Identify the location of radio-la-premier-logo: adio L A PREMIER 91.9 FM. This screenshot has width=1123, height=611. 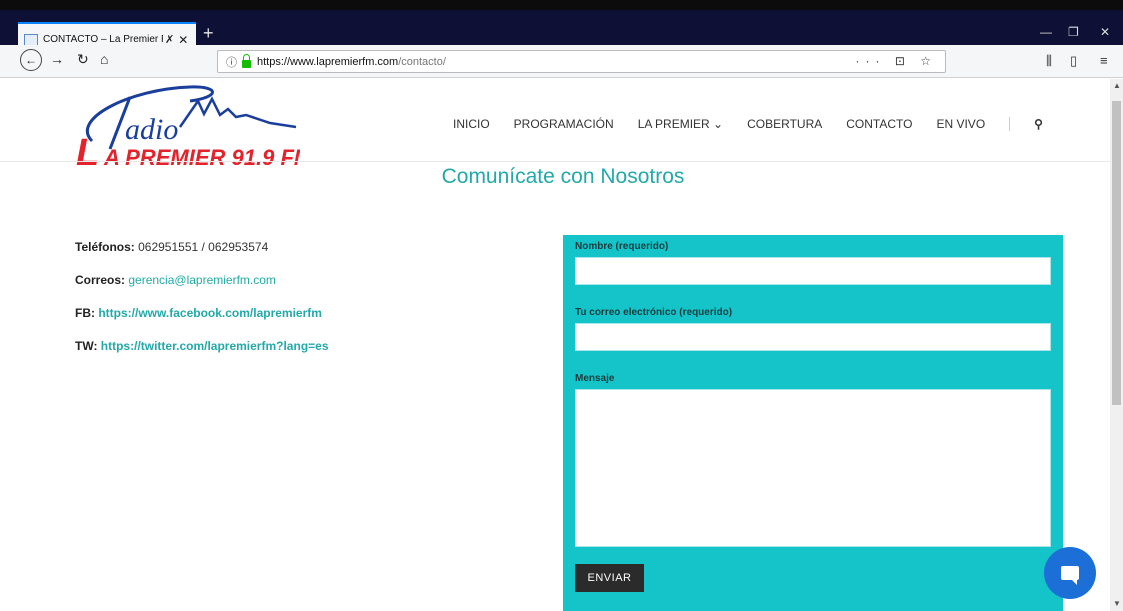
(185, 124).